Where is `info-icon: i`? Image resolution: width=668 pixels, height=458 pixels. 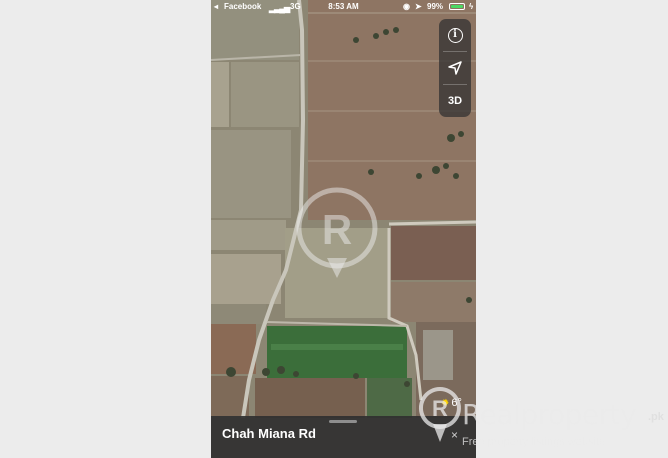 info-icon: i is located at coordinates (455, 35).